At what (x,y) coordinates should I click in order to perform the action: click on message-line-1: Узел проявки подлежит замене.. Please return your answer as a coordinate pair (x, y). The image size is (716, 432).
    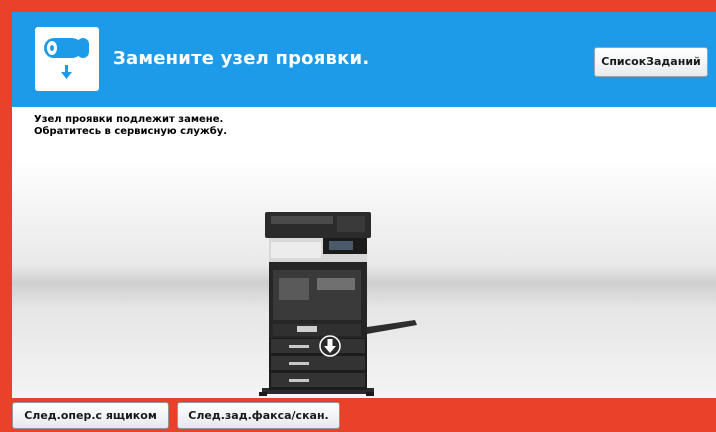
    Looking at the image, I should click on (129, 119).